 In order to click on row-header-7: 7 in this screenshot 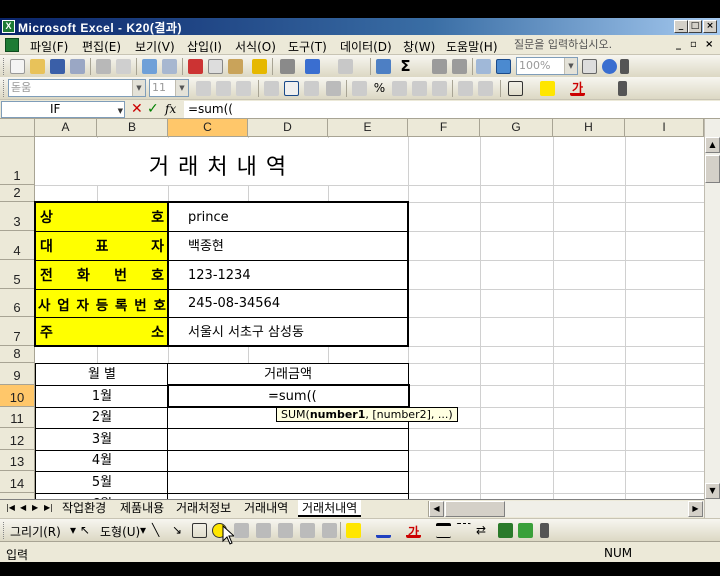, I will do `click(17, 331)`.